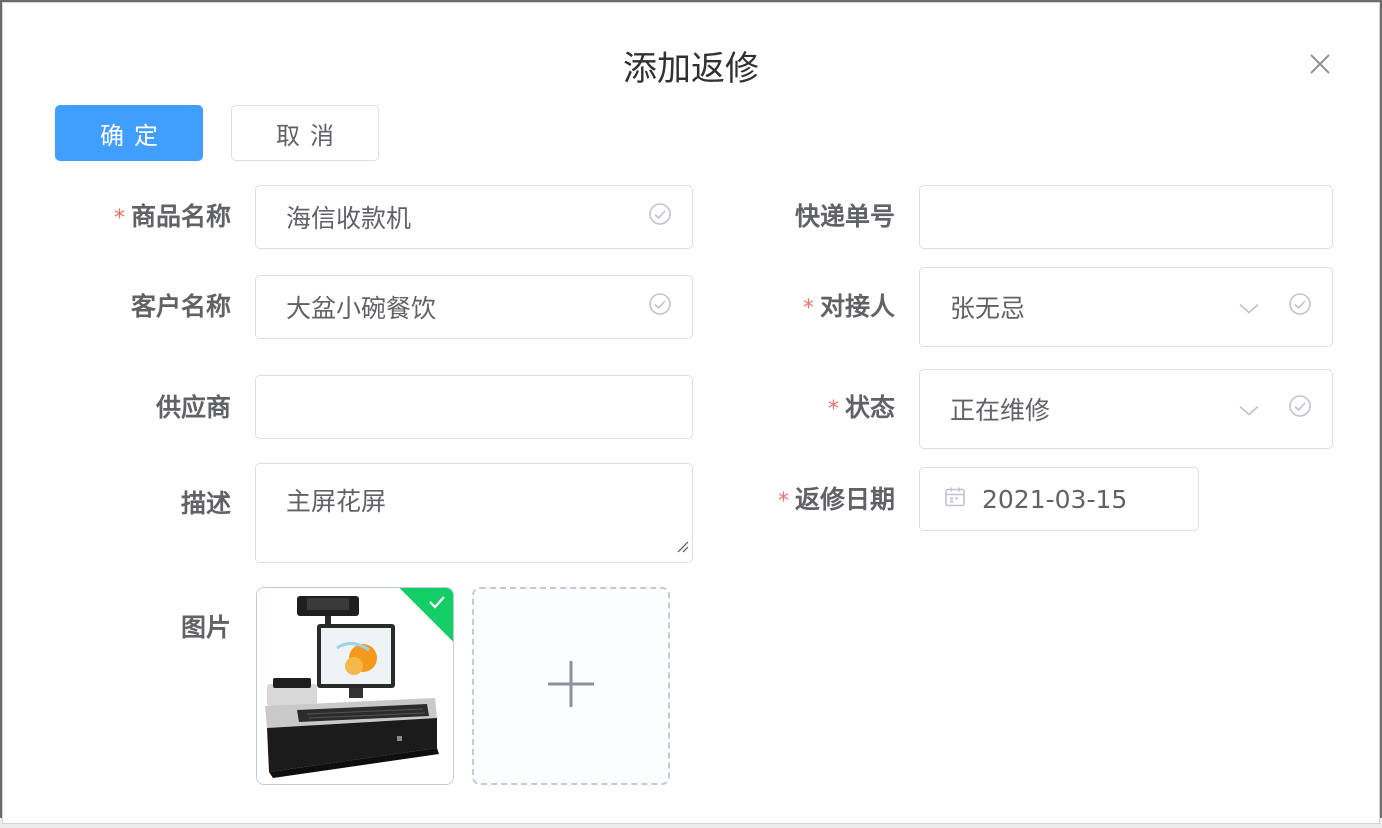 This screenshot has width=1382, height=828. I want to click on customer-name-input: 大盆小碗餐饮, so click(474, 307).